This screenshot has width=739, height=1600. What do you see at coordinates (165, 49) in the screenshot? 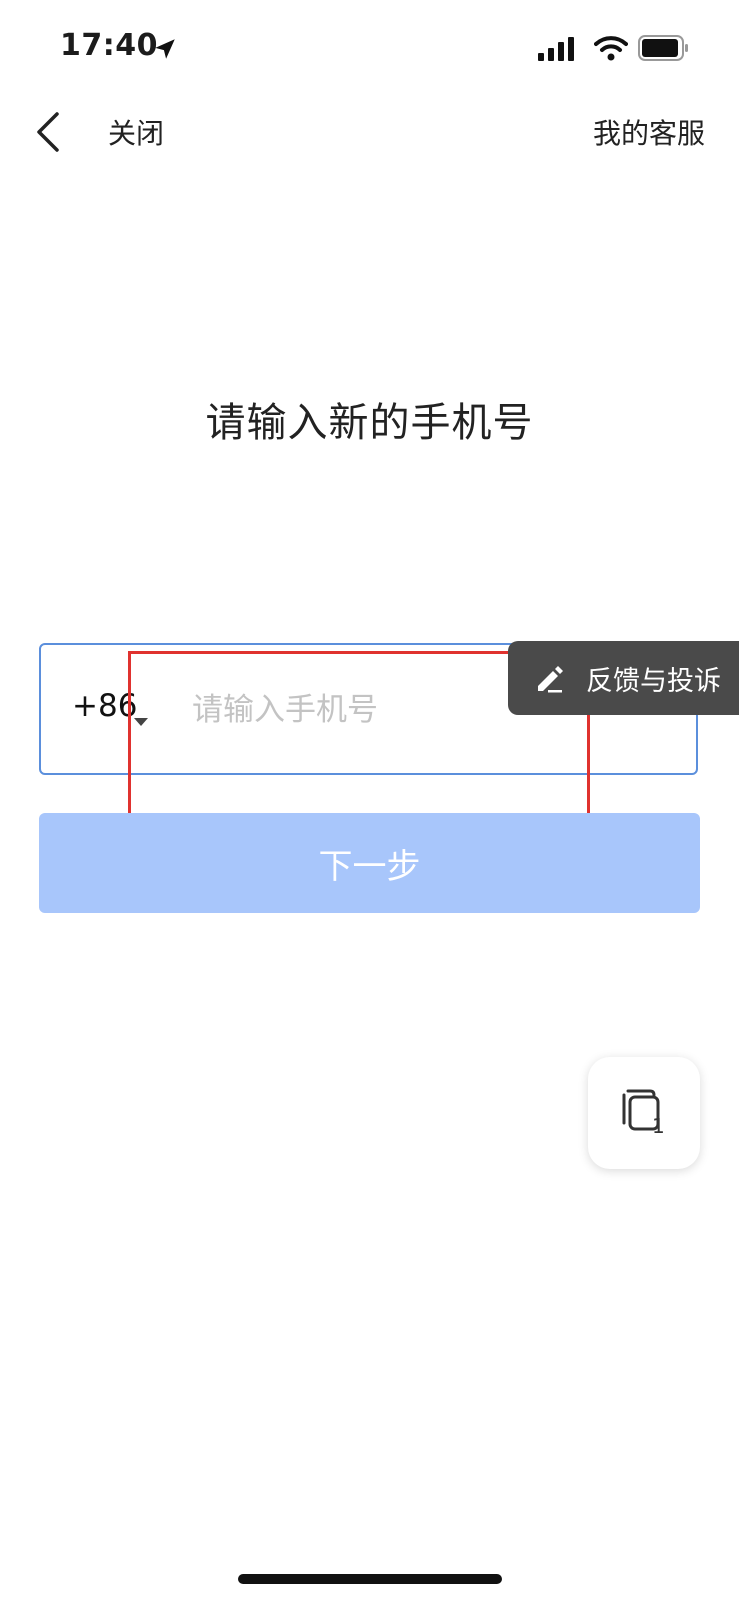
I see `location-arrow-icon` at bounding box center [165, 49].